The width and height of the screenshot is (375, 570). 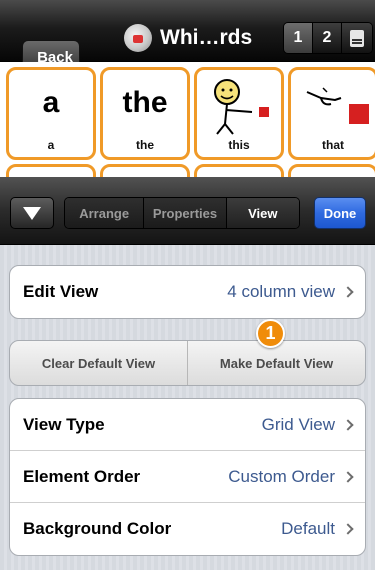 What do you see at coordinates (82, 476) in the screenshot?
I see `row-label: Element Order` at bounding box center [82, 476].